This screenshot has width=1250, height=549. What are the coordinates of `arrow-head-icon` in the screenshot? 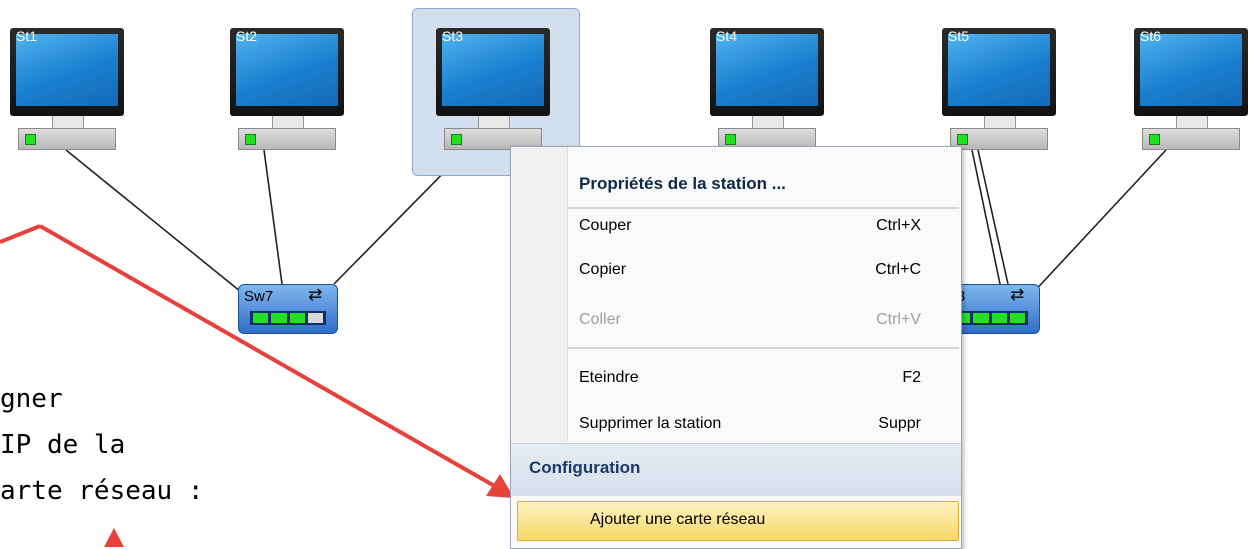 It's located at (114, 537).